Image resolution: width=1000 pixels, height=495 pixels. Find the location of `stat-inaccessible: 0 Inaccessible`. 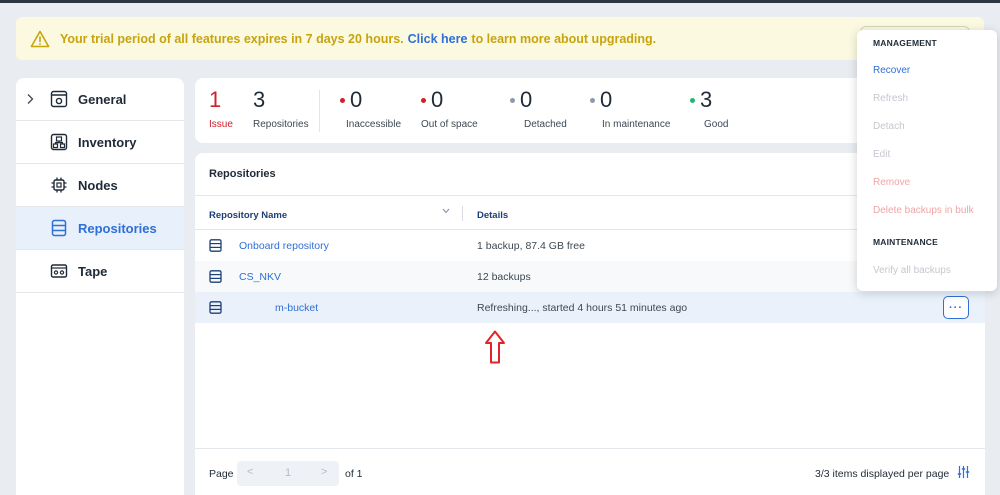

stat-inaccessible: 0 Inaccessible is located at coordinates (370, 109).